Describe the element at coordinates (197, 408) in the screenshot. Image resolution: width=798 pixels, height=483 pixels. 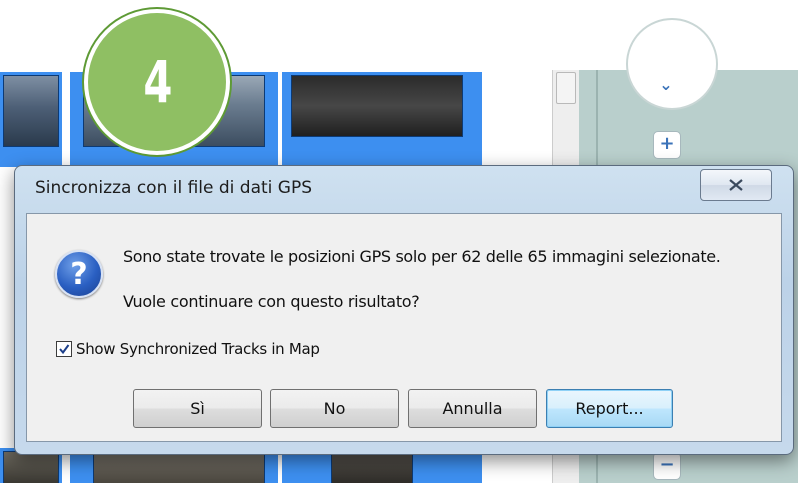
I see `yes-button: Sì` at that location.